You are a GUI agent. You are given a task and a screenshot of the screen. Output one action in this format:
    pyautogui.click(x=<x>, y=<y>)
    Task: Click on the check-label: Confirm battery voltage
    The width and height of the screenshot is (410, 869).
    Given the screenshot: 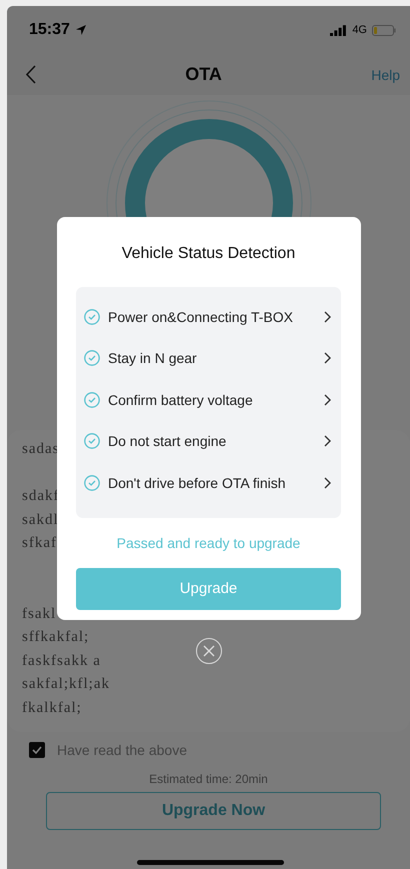 What is the action you would take?
    pyautogui.click(x=181, y=400)
    